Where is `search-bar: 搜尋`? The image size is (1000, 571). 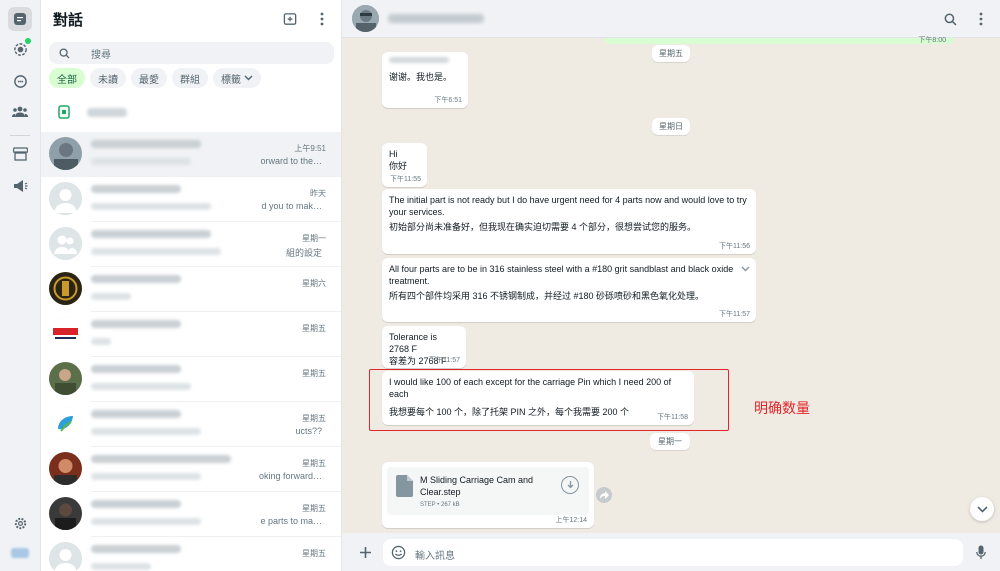
search-bar: 搜尋 is located at coordinates (191, 53).